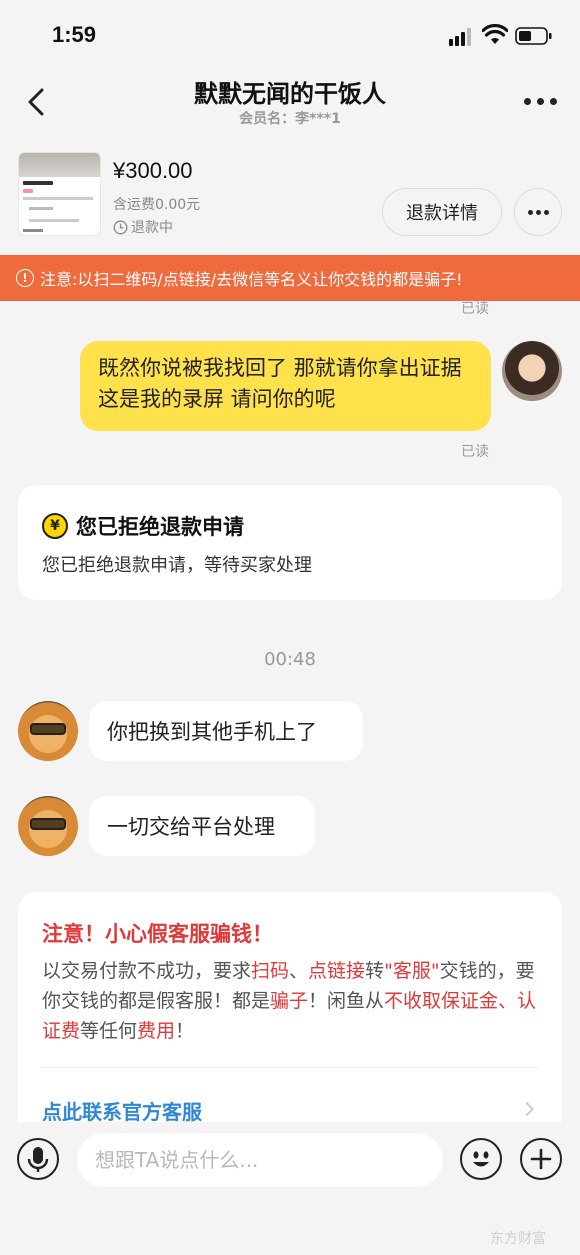  I want to click on notice-highlight: 费用, so click(156, 1031).